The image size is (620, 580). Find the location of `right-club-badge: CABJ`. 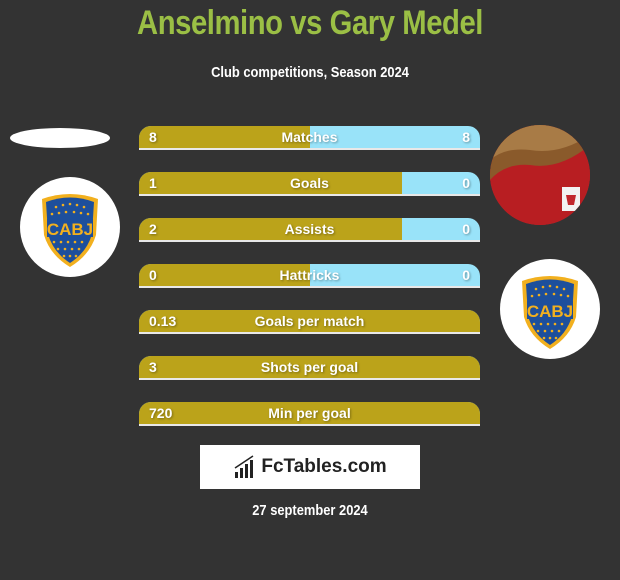

right-club-badge: CABJ is located at coordinates (550, 309).